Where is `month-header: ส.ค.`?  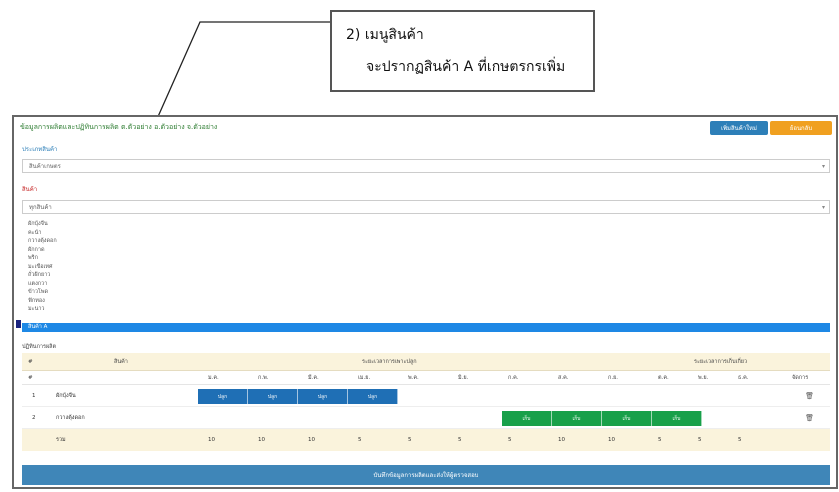 month-header: ส.ค. is located at coordinates (563, 377).